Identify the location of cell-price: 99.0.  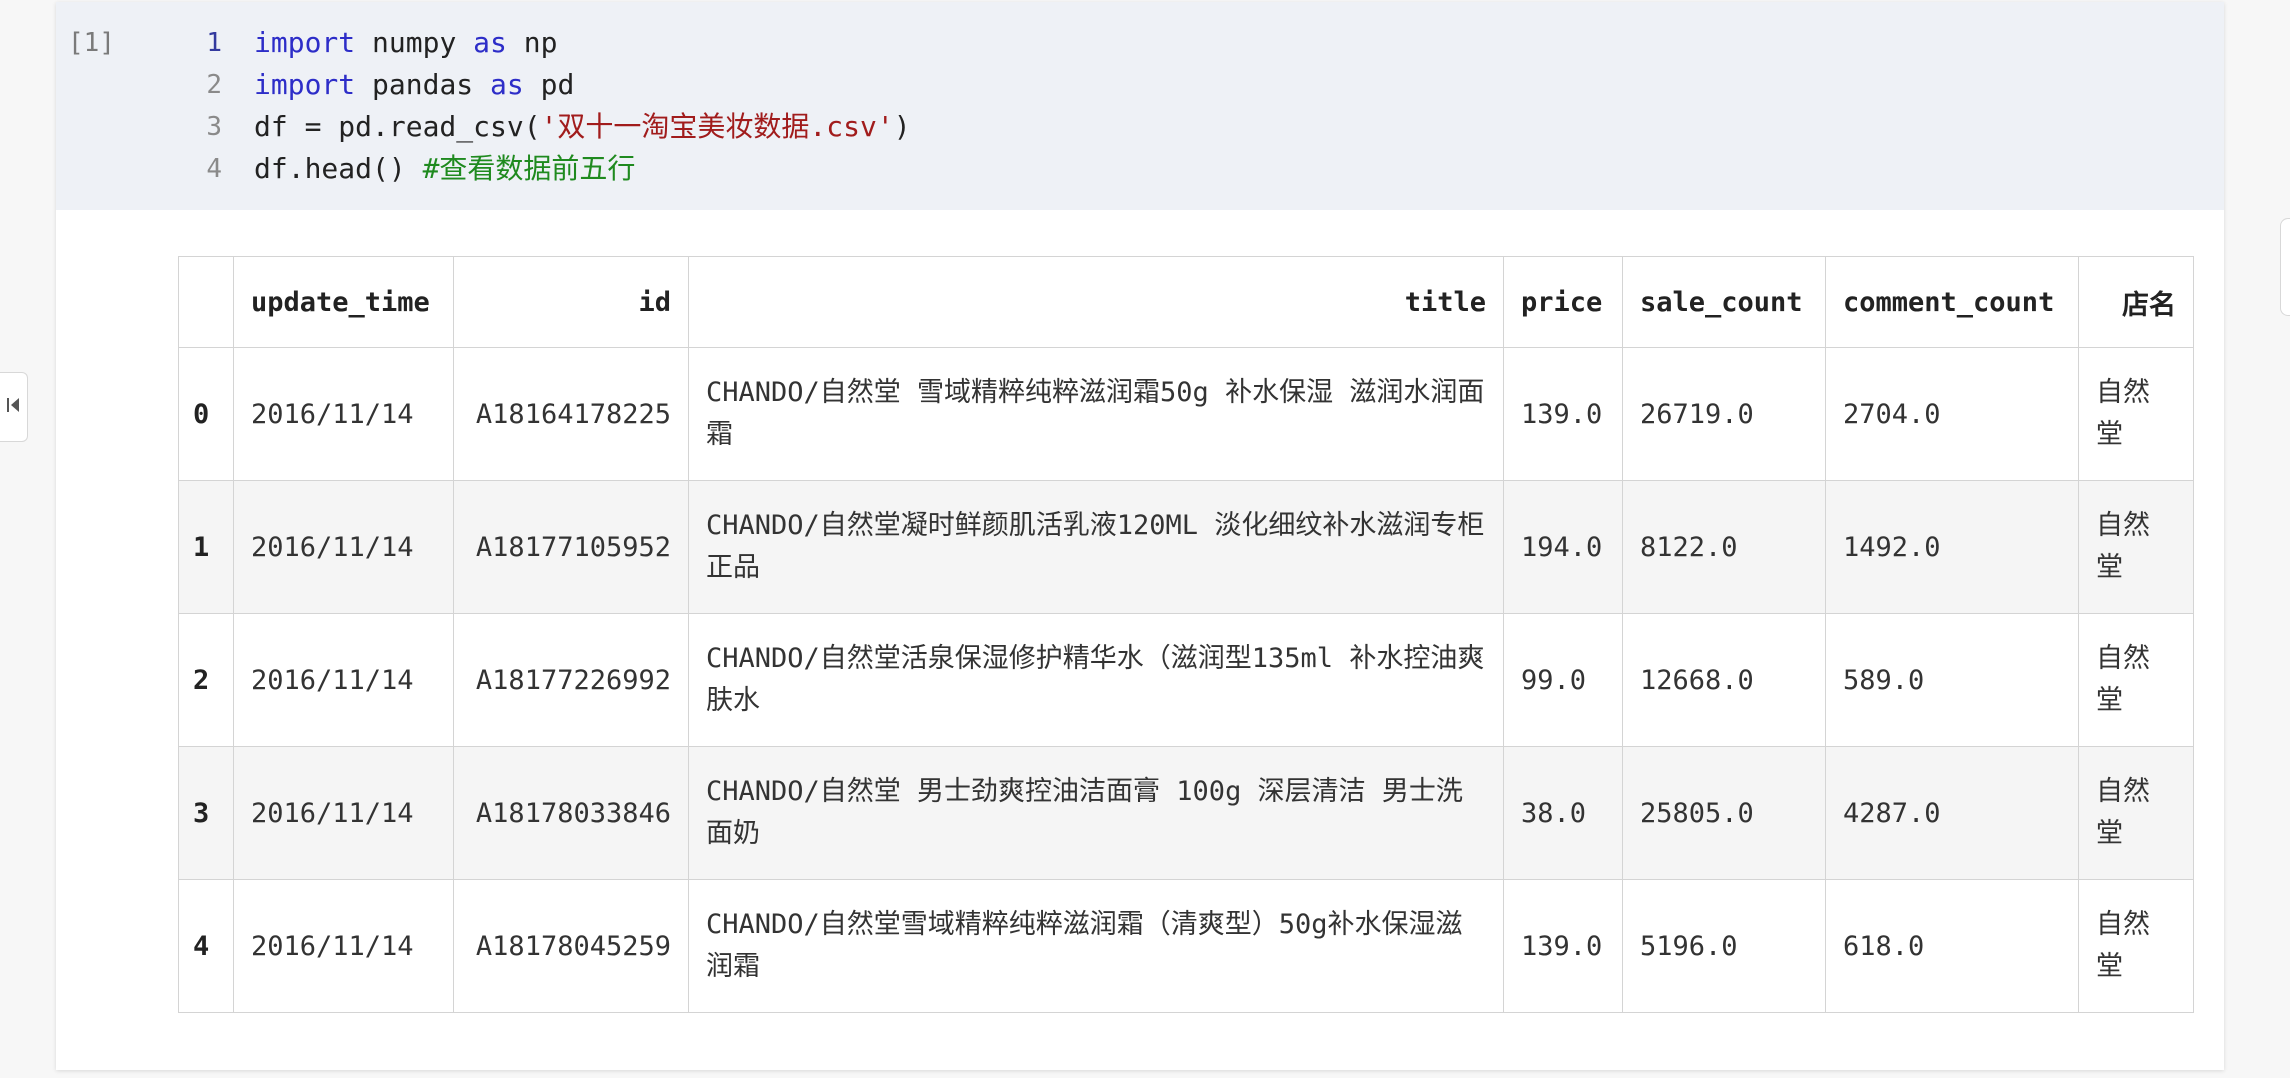
(1563, 680).